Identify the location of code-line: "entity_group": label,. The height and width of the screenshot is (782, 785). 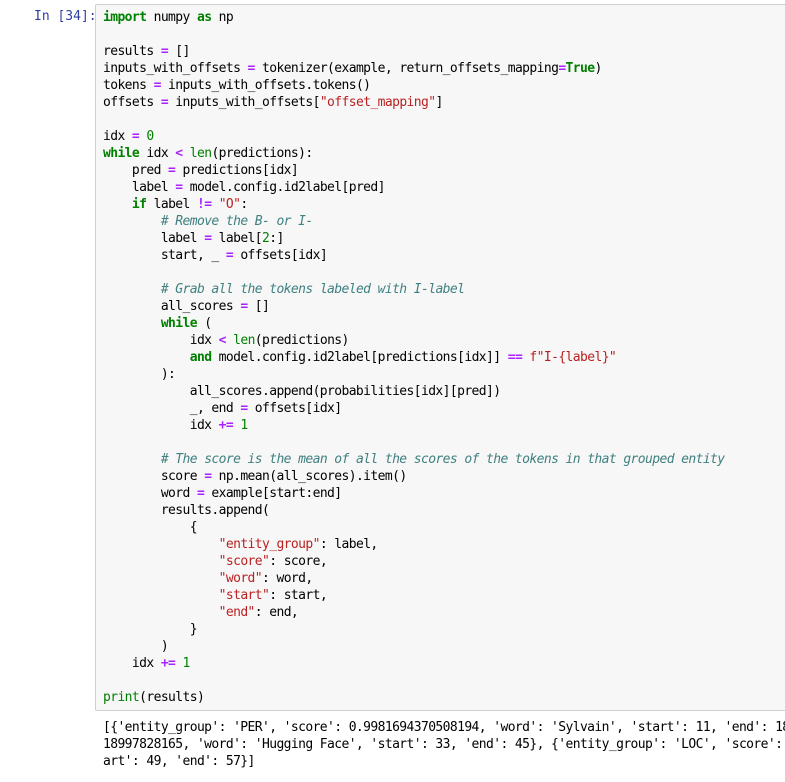
(241, 544).